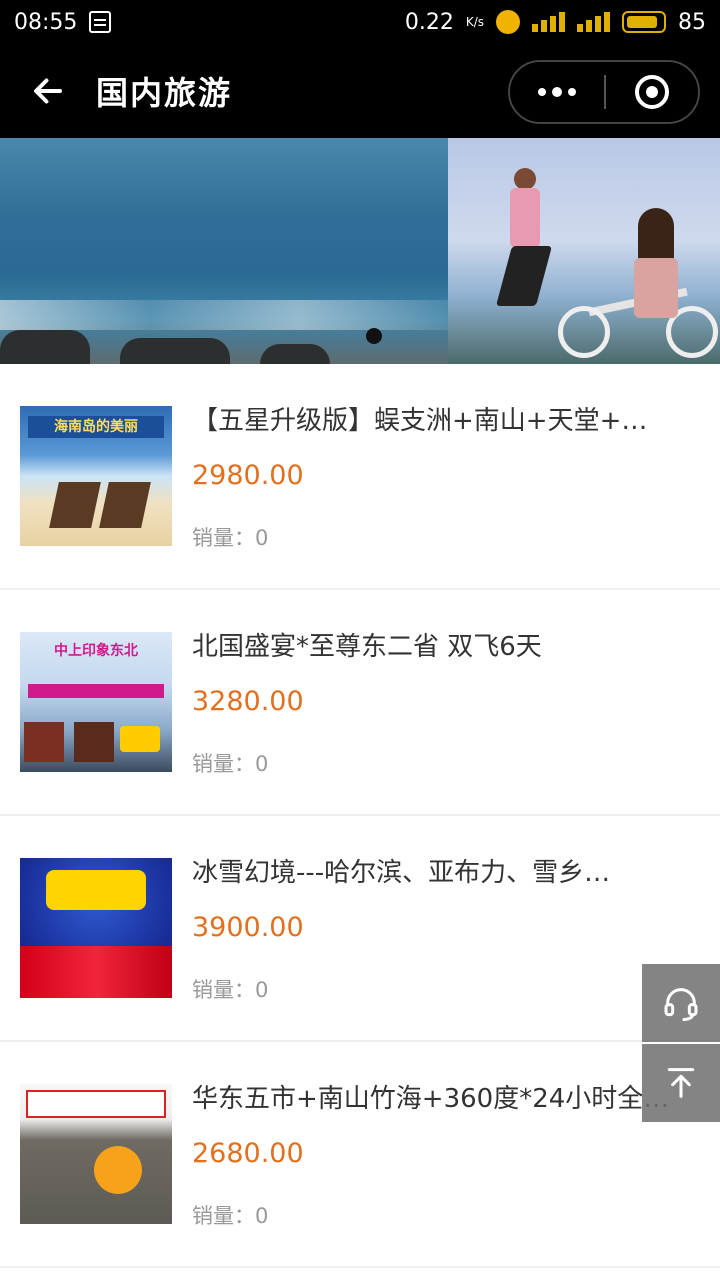  I want to click on page-title: 国内旅游, so click(164, 93).